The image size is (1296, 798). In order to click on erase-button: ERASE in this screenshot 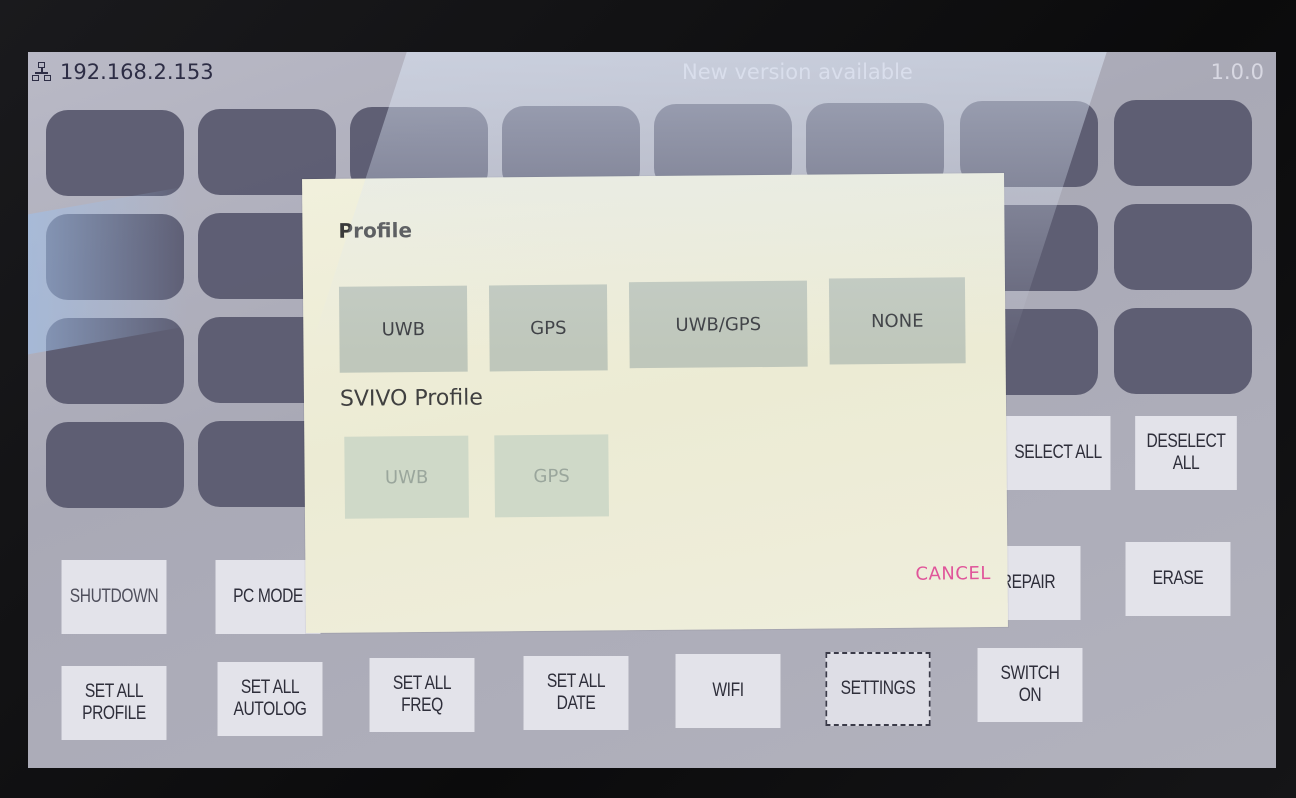, I will do `click(1178, 579)`.